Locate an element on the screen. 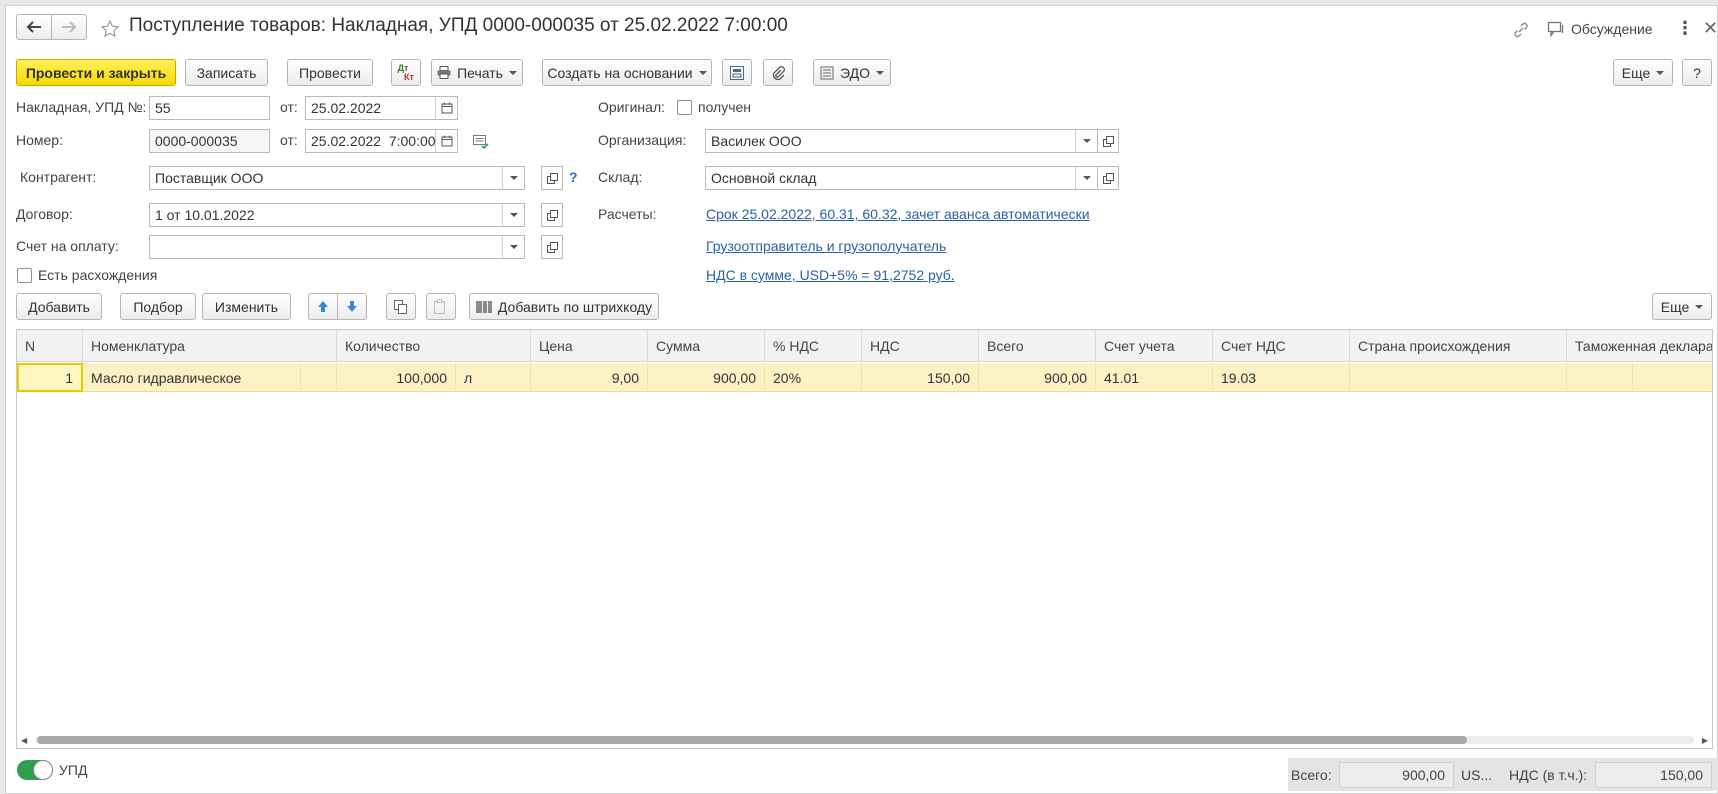 The height and width of the screenshot is (794, 1718). column-header-n: N is located at coordinates (50, 346).